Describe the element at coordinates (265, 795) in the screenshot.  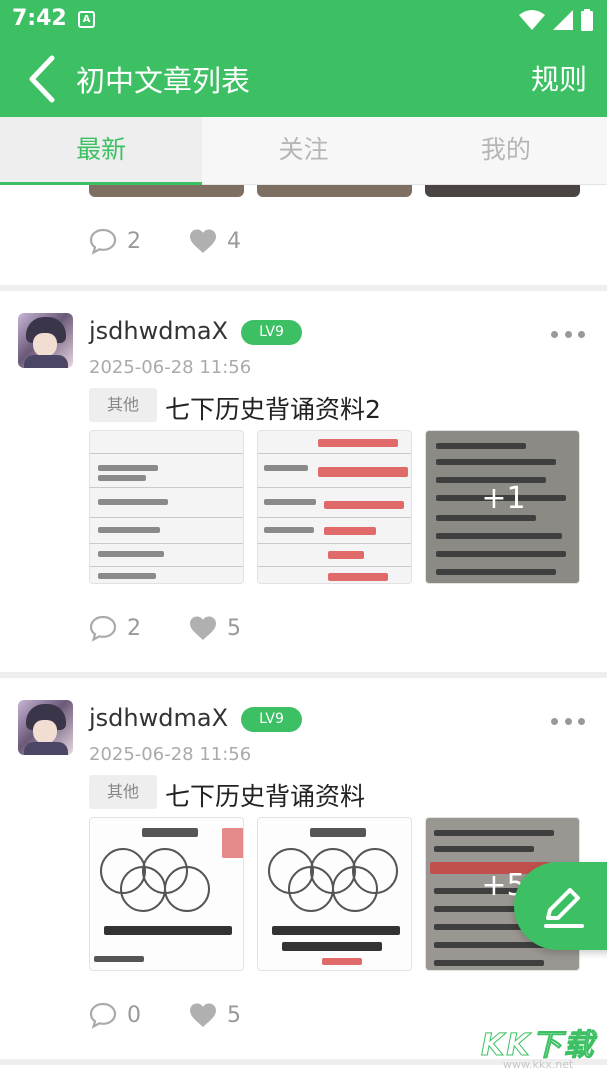
I see `post-title: 七下历史背诵资料` at that location.